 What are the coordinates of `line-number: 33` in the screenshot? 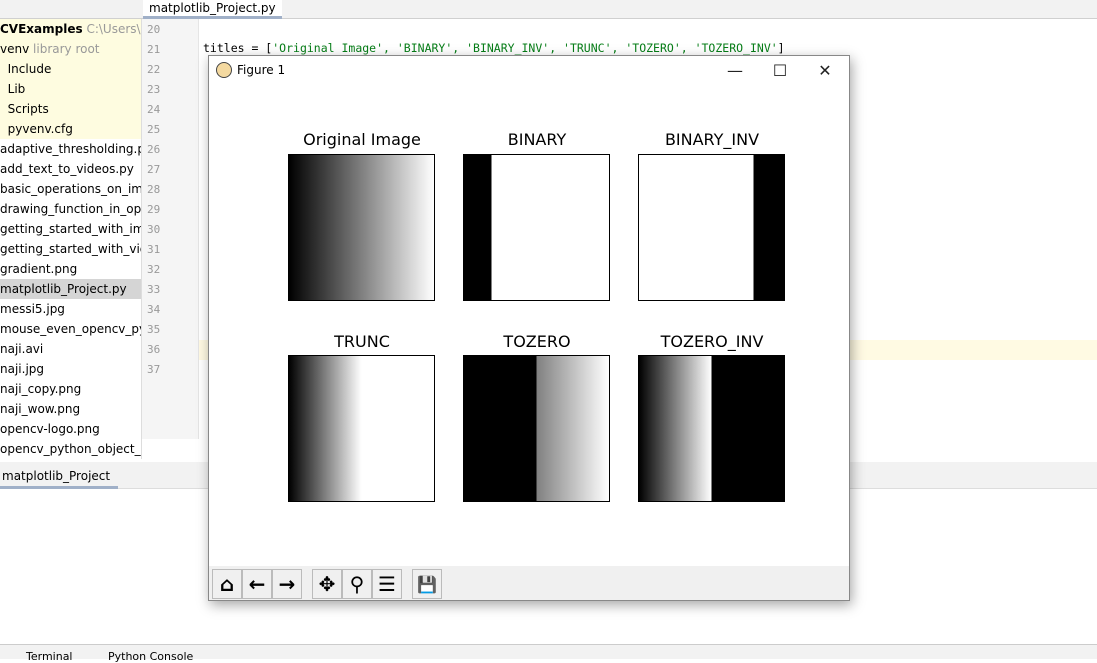 It's located at (154, 289).